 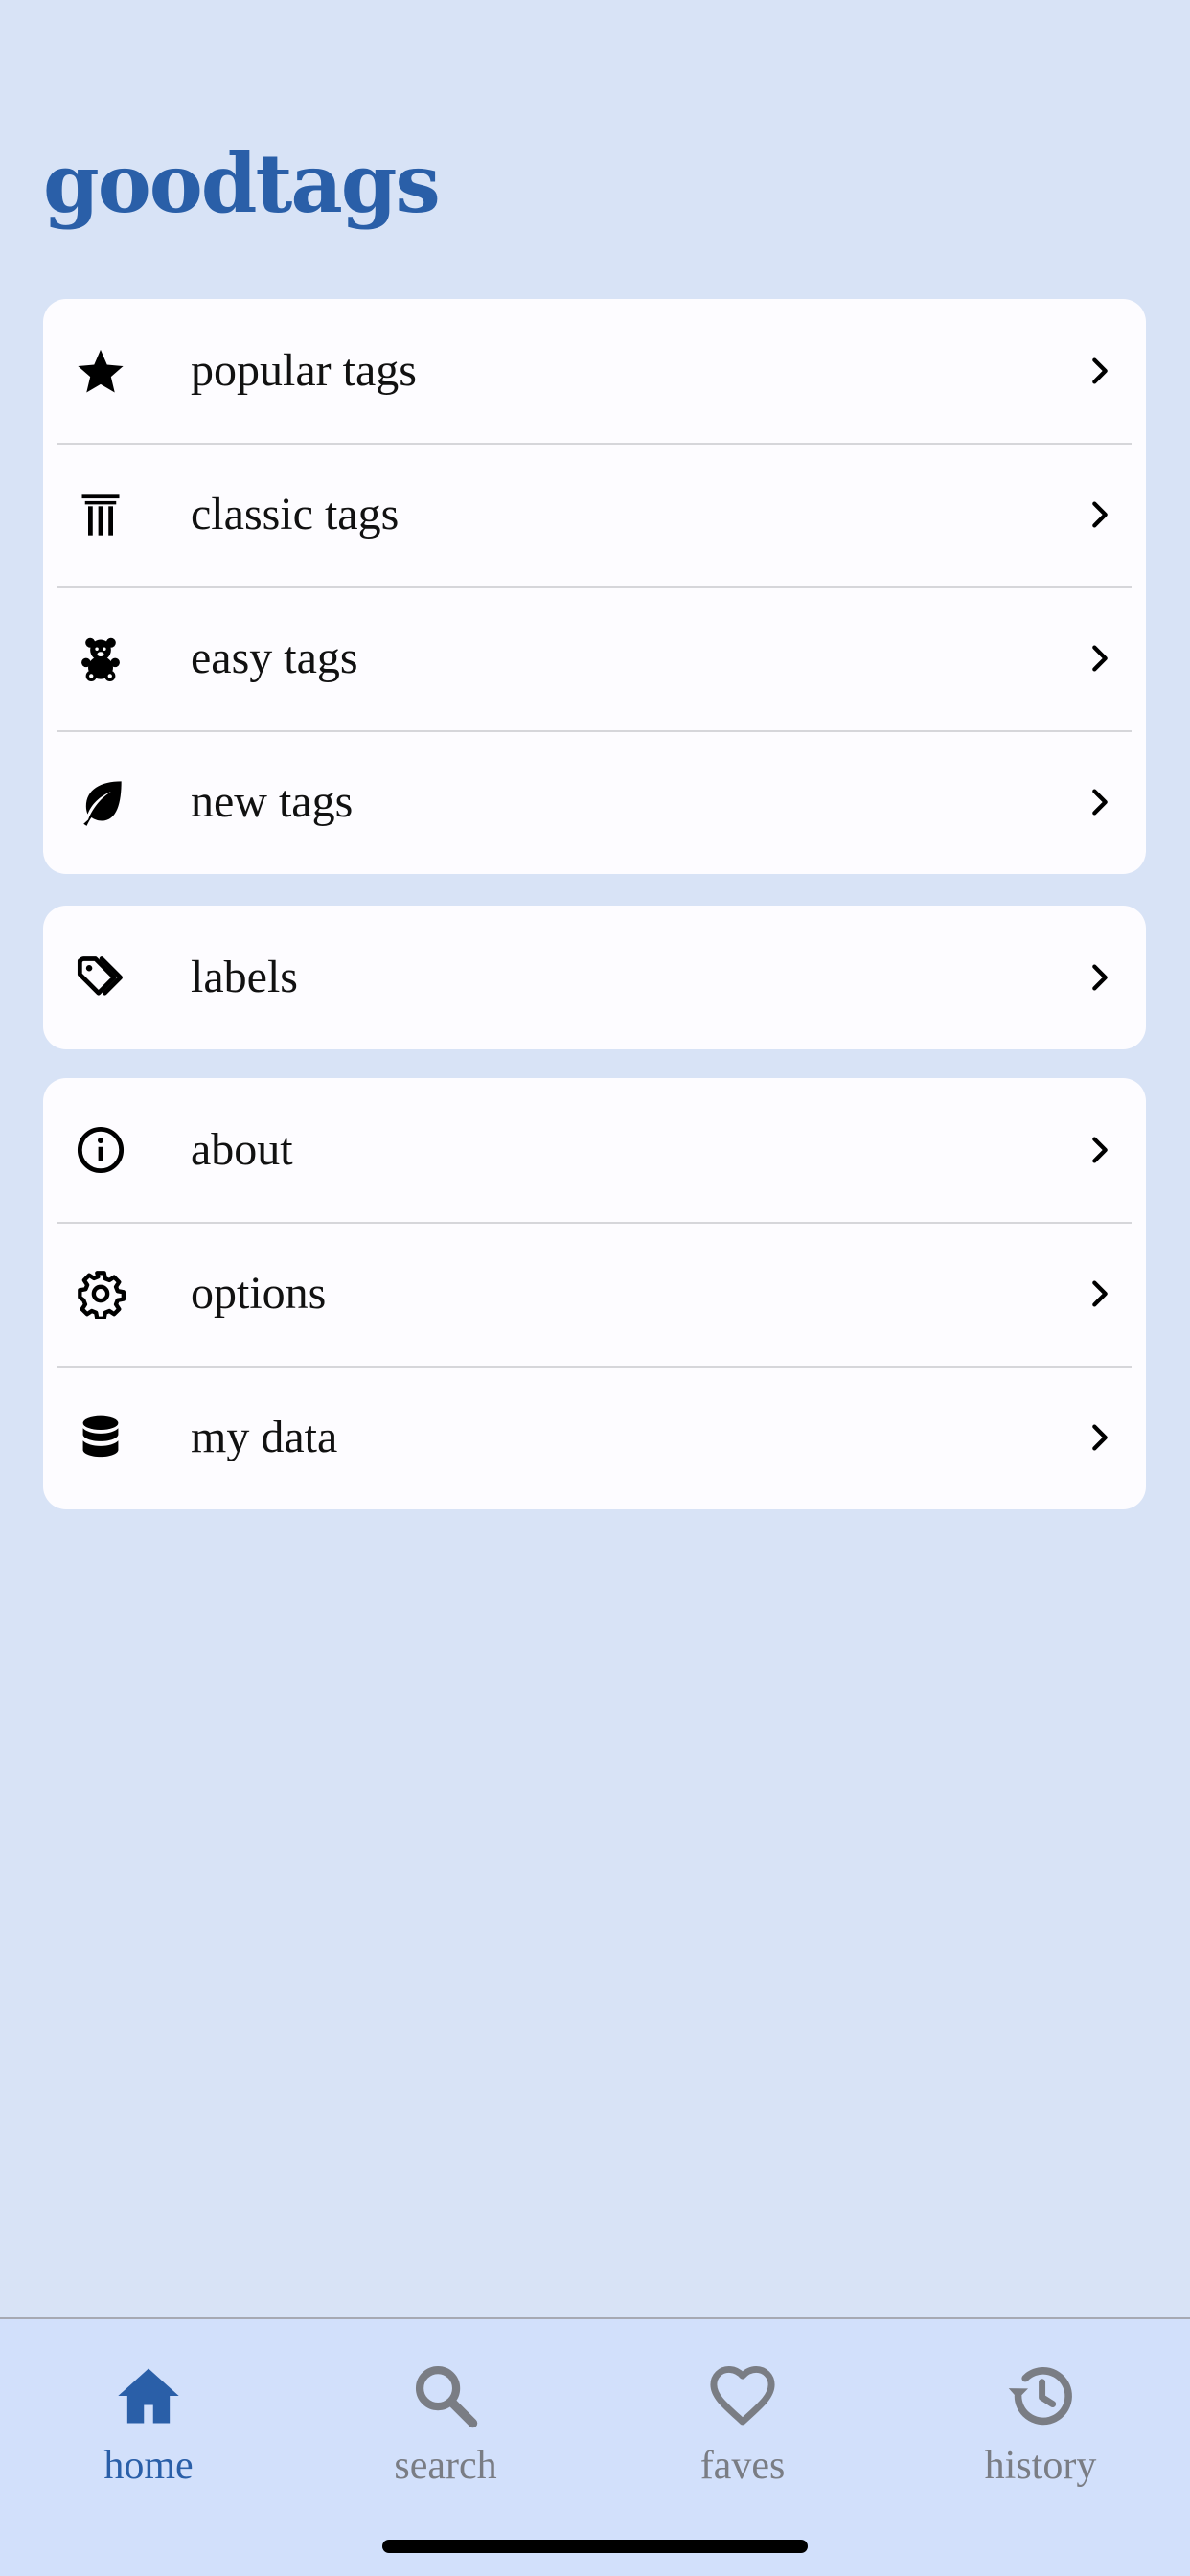 I want to click on home-icon, so click(x=148, y=2395).